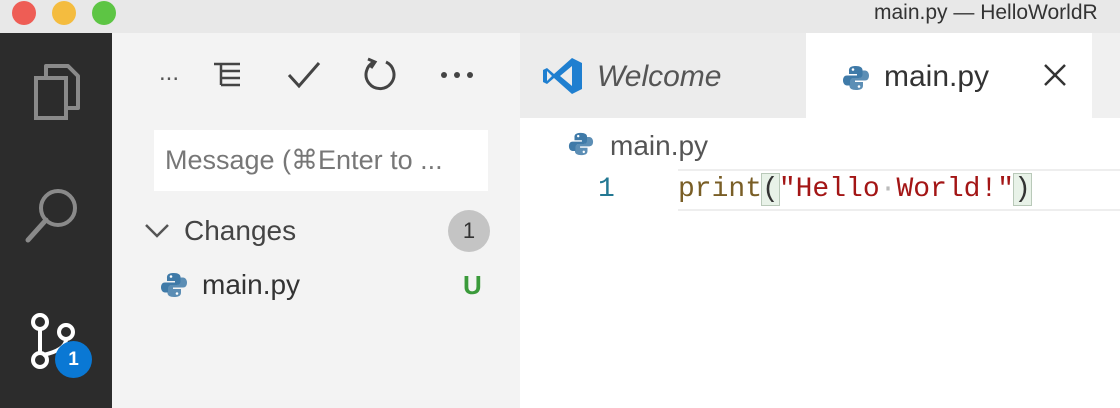  What do you see at coordinates (469, 231) in the screenshot?
I see `changes-count-badge: 1` at bounding box center [469, 231].